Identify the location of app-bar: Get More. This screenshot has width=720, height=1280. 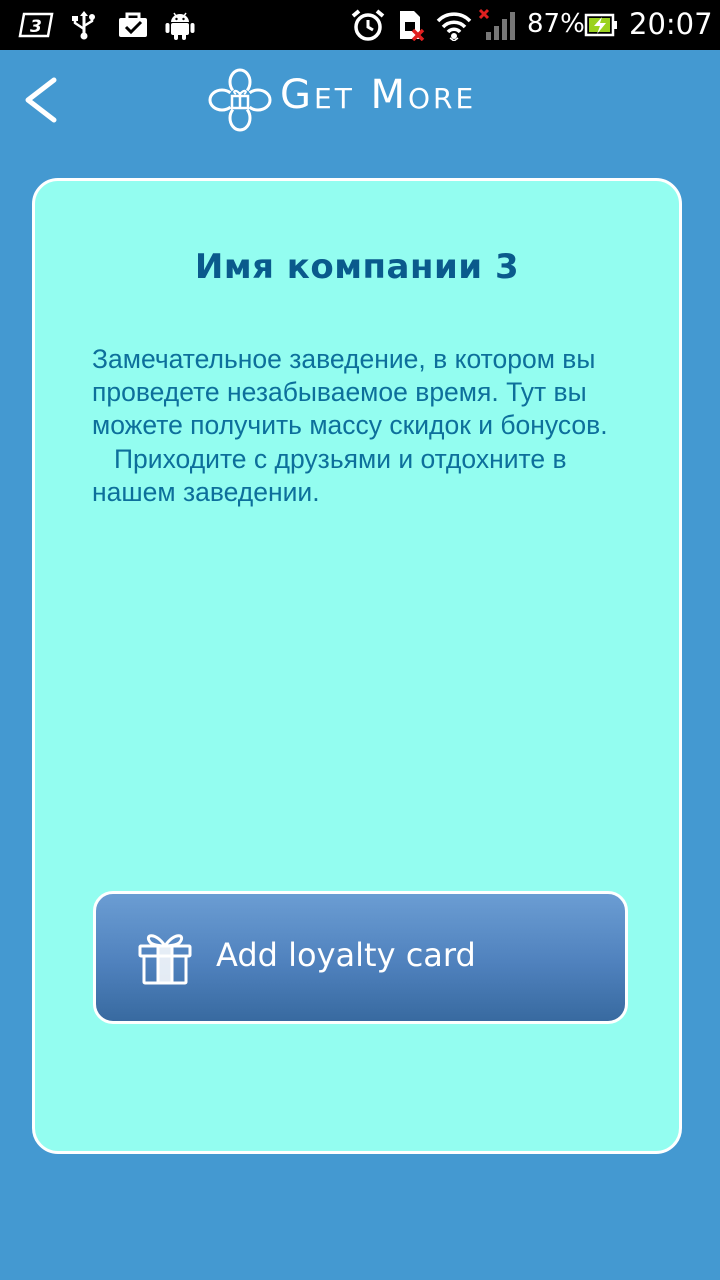
(360, 100).